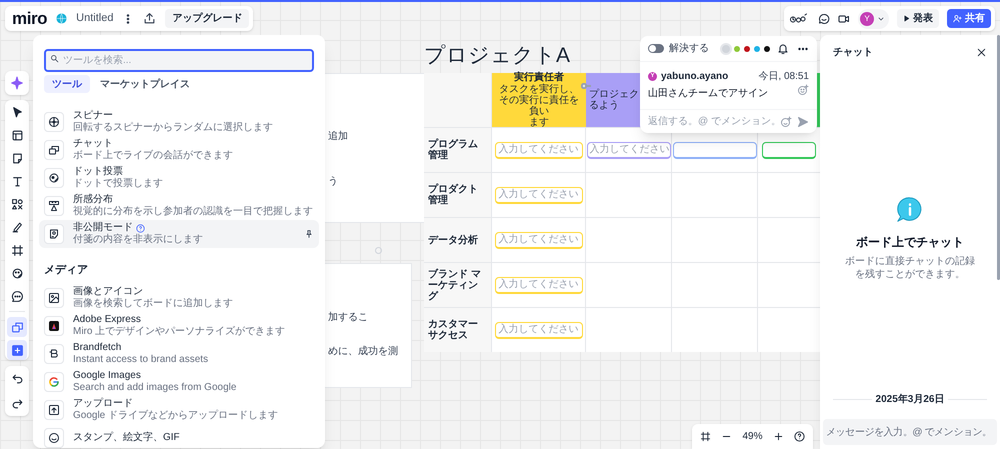 This screenshot has height=449, width=1000. I want to click on message-field: メッセージを入力。@ でメンション。, so click(910, 432).